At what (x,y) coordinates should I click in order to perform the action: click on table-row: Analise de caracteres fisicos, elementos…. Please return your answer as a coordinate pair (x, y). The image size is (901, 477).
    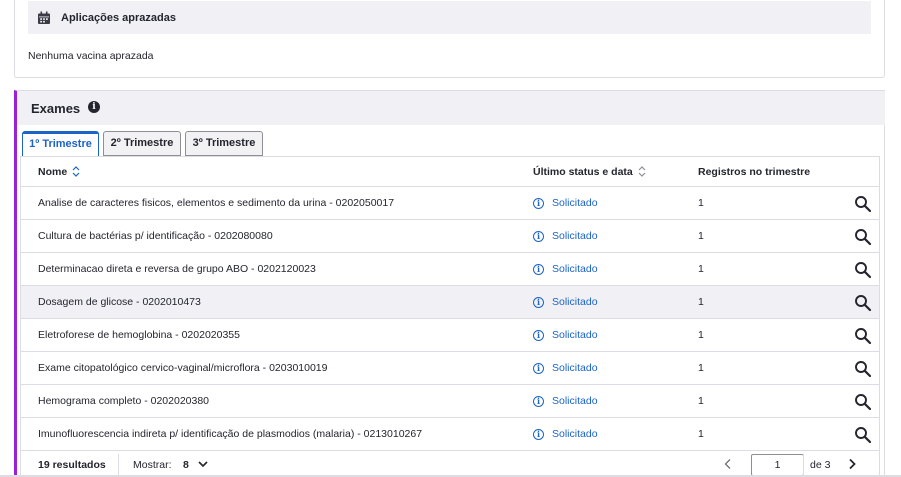
    Looking at the image, I should click on (450, 203).